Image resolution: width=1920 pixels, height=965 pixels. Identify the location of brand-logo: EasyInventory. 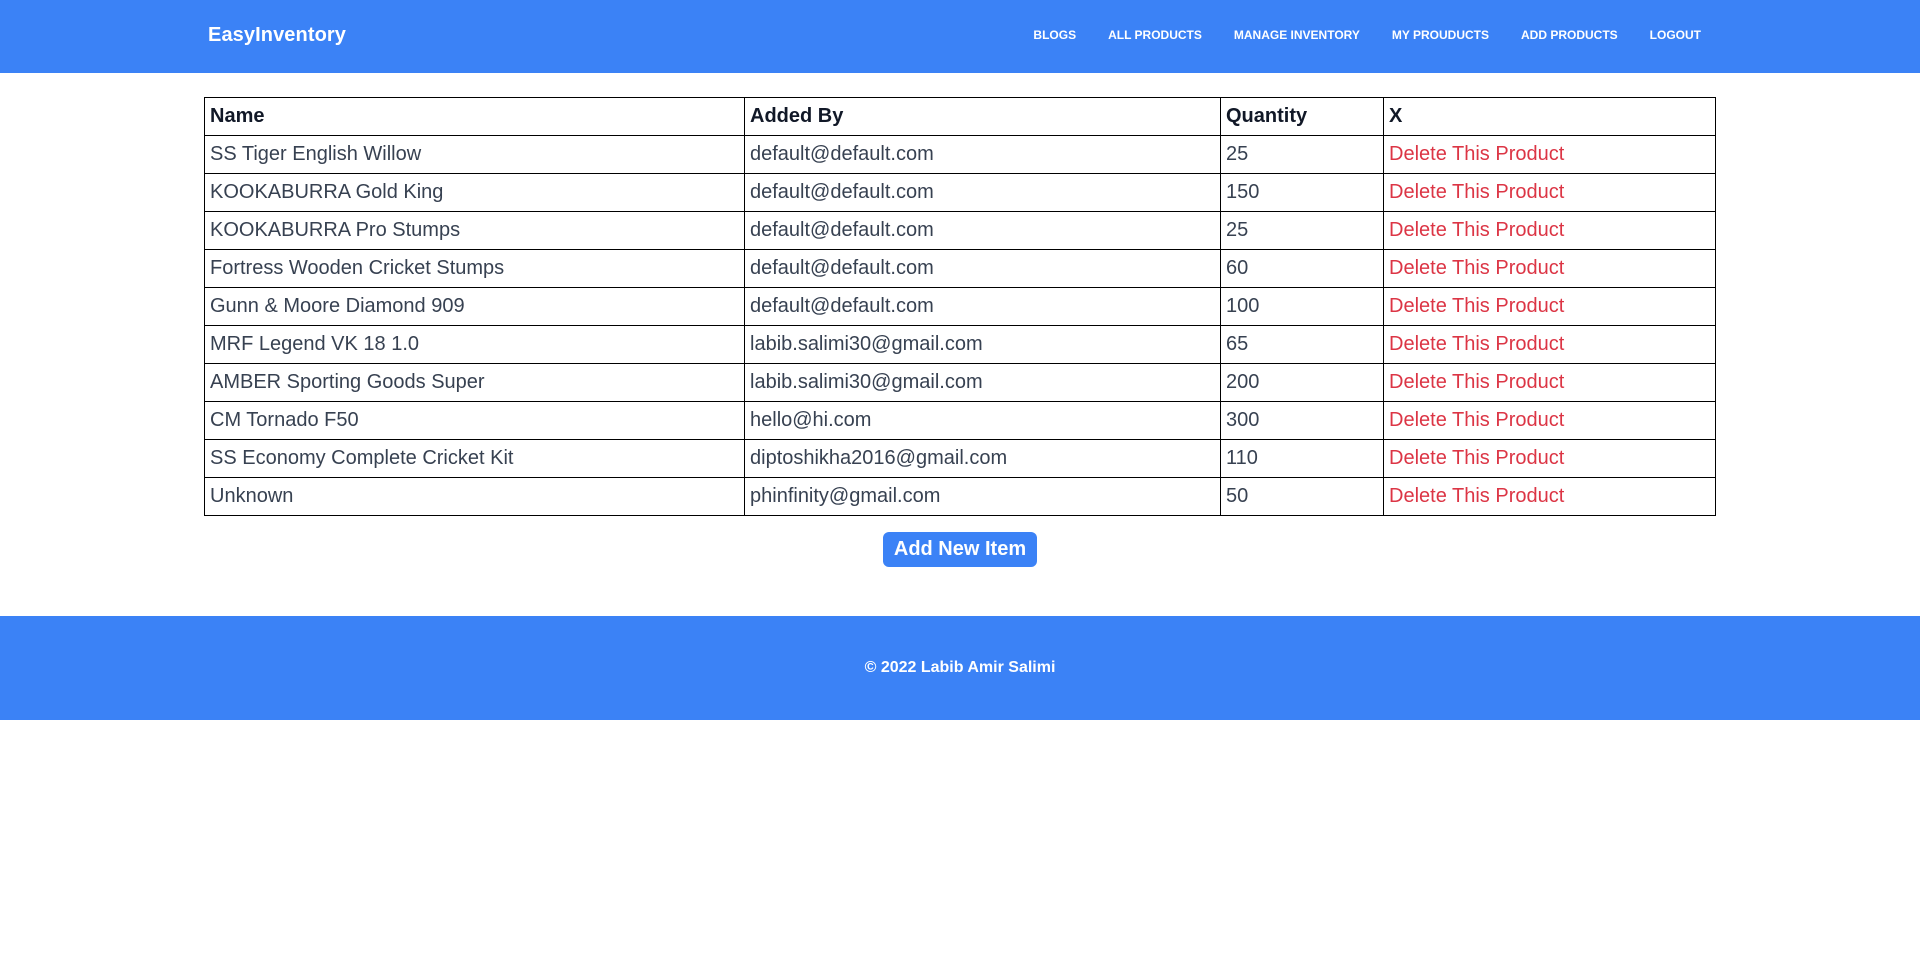
(277, 35).